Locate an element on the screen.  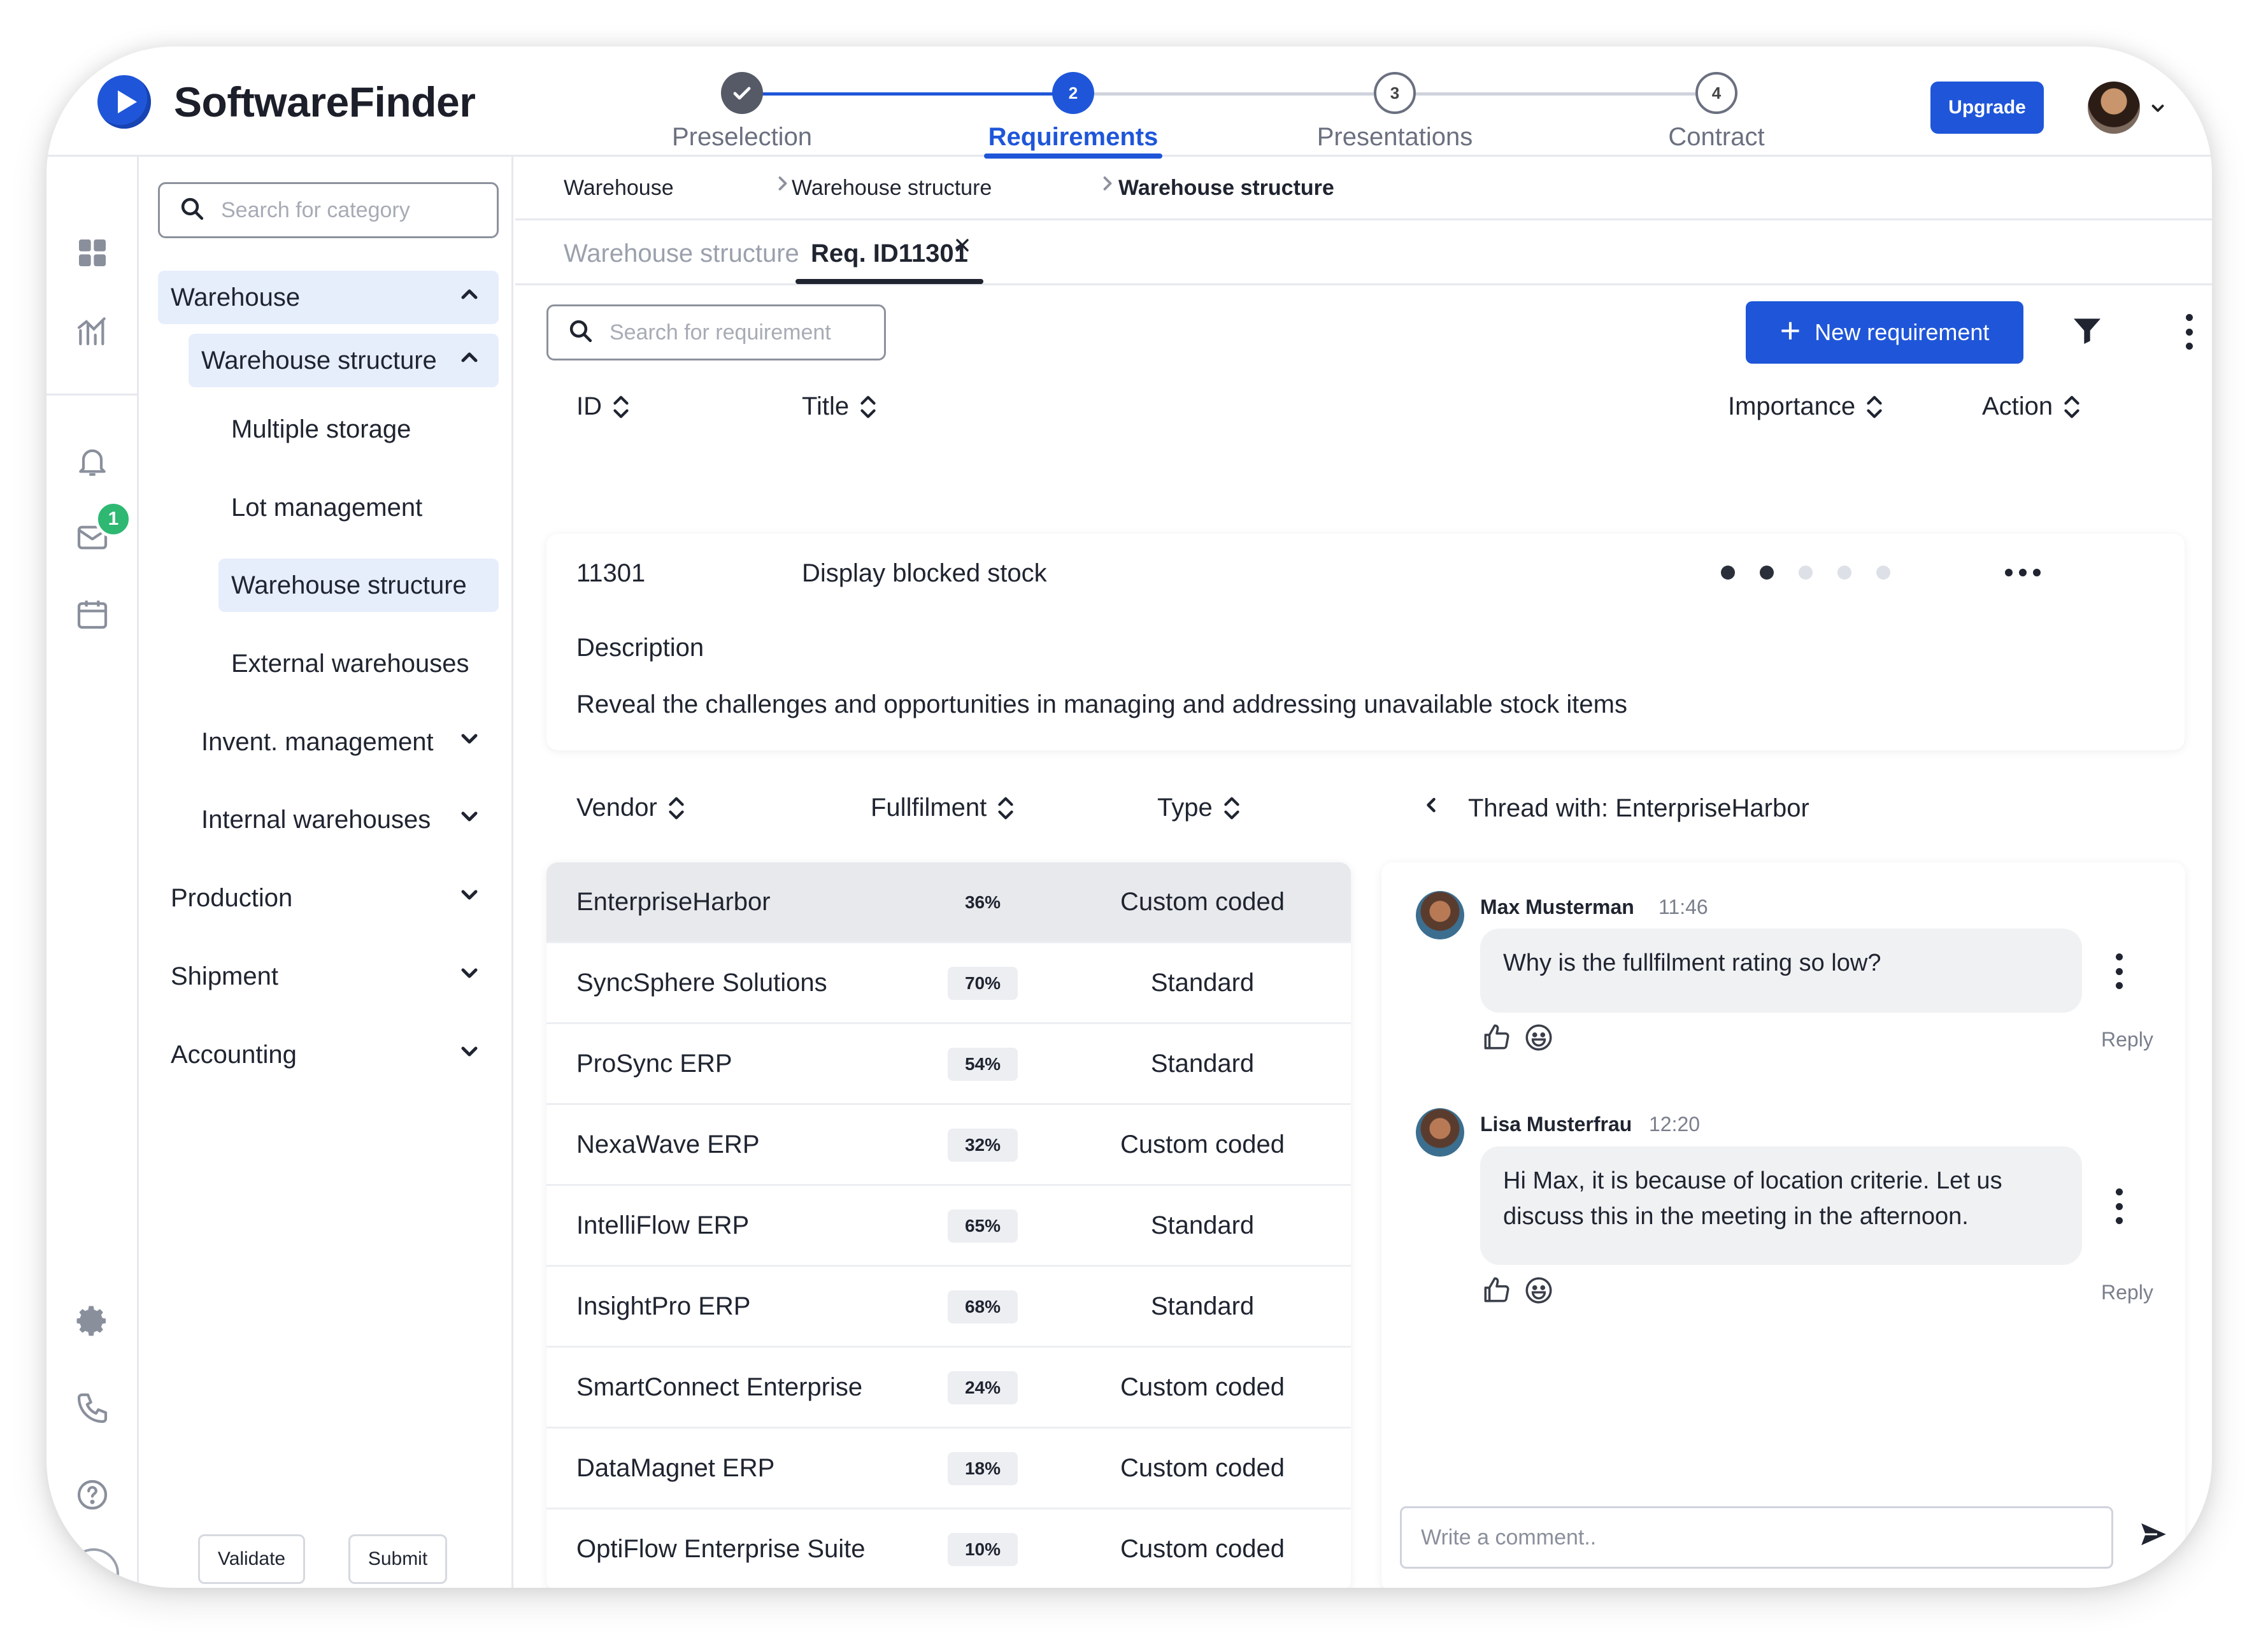
analytics-icon is located at coordinates (92, 330).